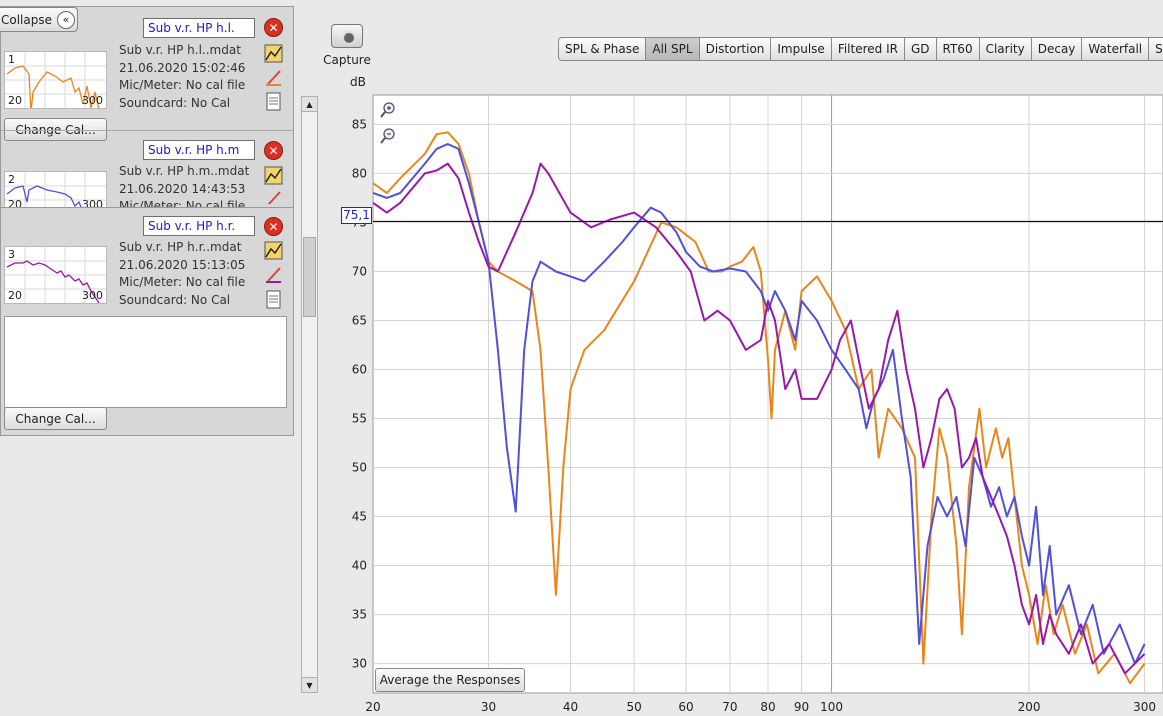  Describe the element at coordinates (359, 320) in the screenshot. I see `y-tick-label: 65` at that location.